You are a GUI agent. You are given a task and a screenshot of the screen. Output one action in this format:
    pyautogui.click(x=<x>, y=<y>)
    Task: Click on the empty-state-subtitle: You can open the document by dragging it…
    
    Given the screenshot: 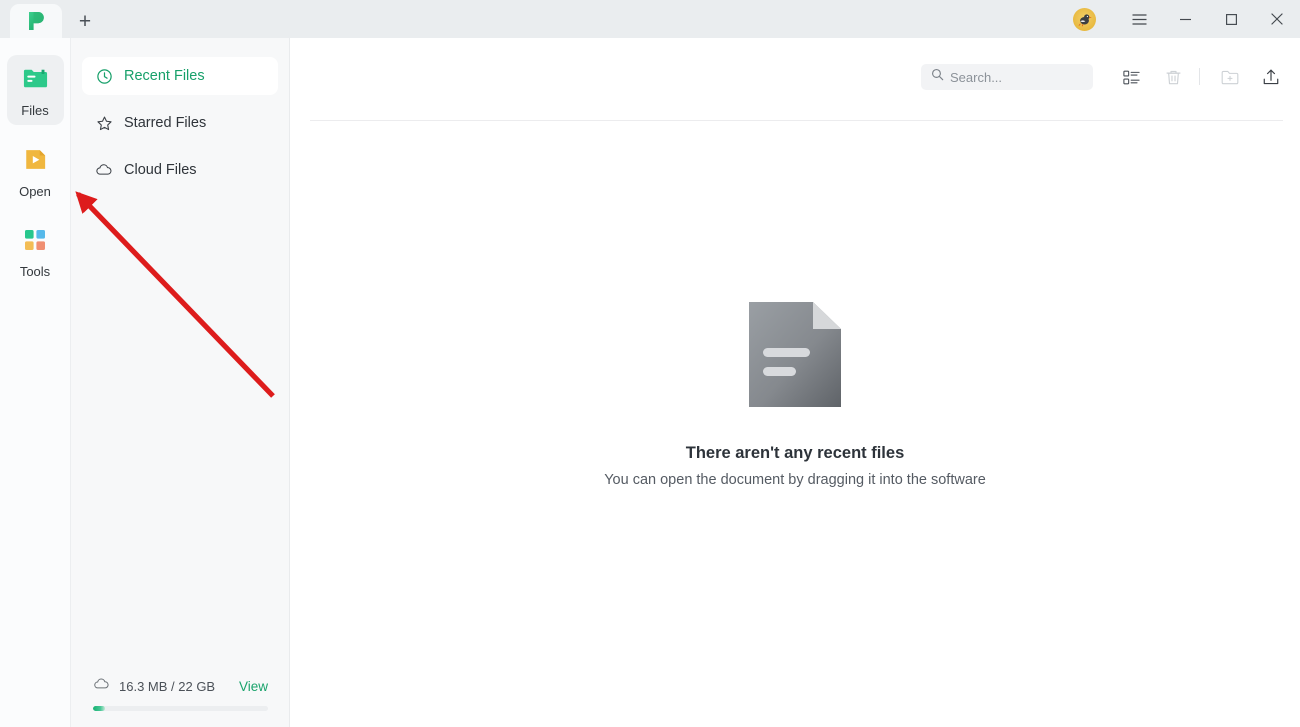 What is the action you would take?
    pyautogui.click(x=795, y=480)
    